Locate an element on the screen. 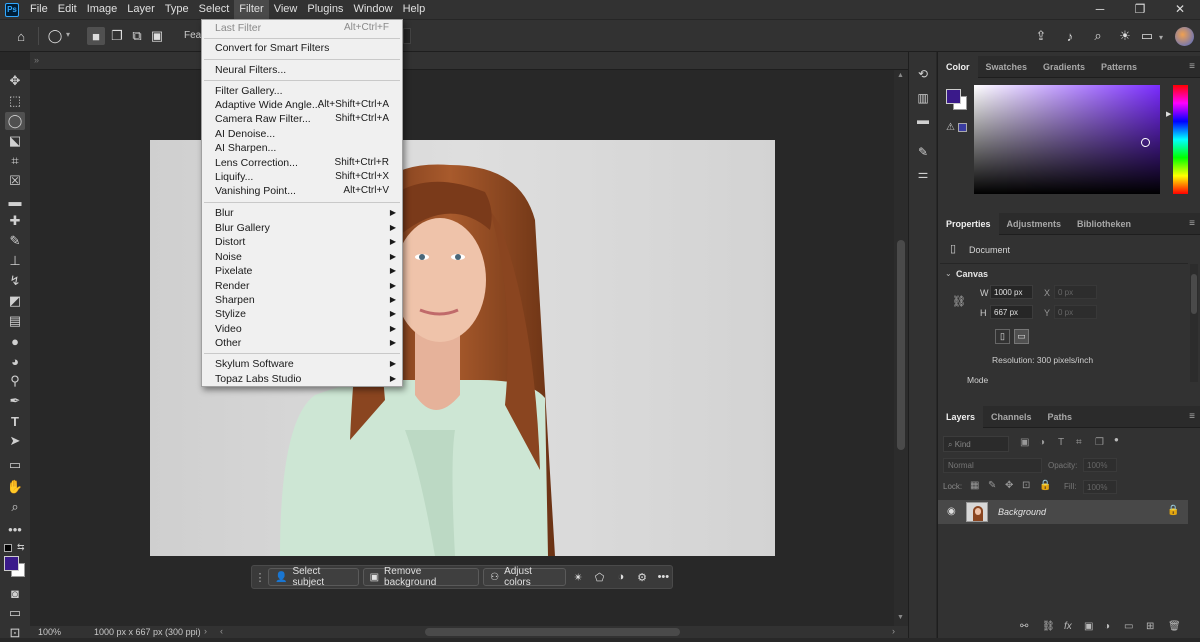 This screenshot has width=1200, height=642. properties-scrollbar is located at coordinates (1194, 323).